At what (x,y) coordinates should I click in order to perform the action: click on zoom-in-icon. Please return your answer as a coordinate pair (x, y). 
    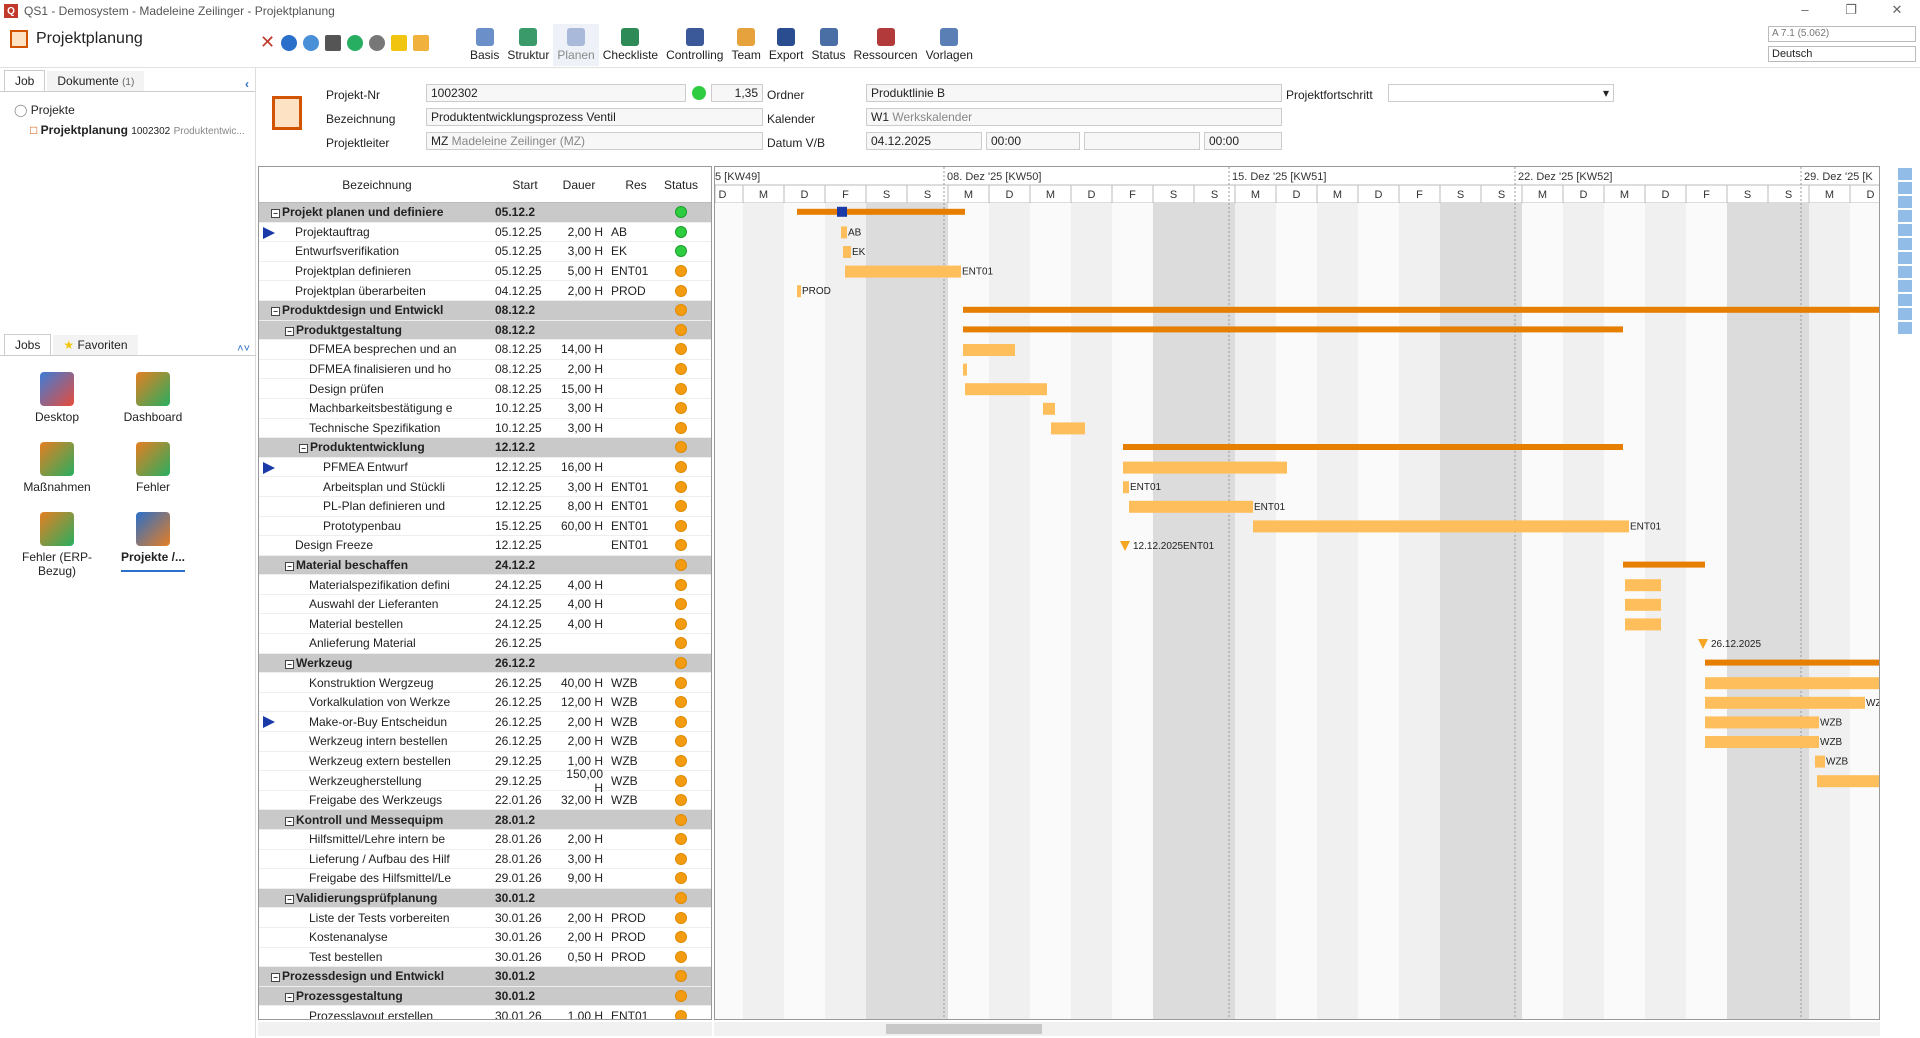
    Looking at the image, I should click on (1905, 244).